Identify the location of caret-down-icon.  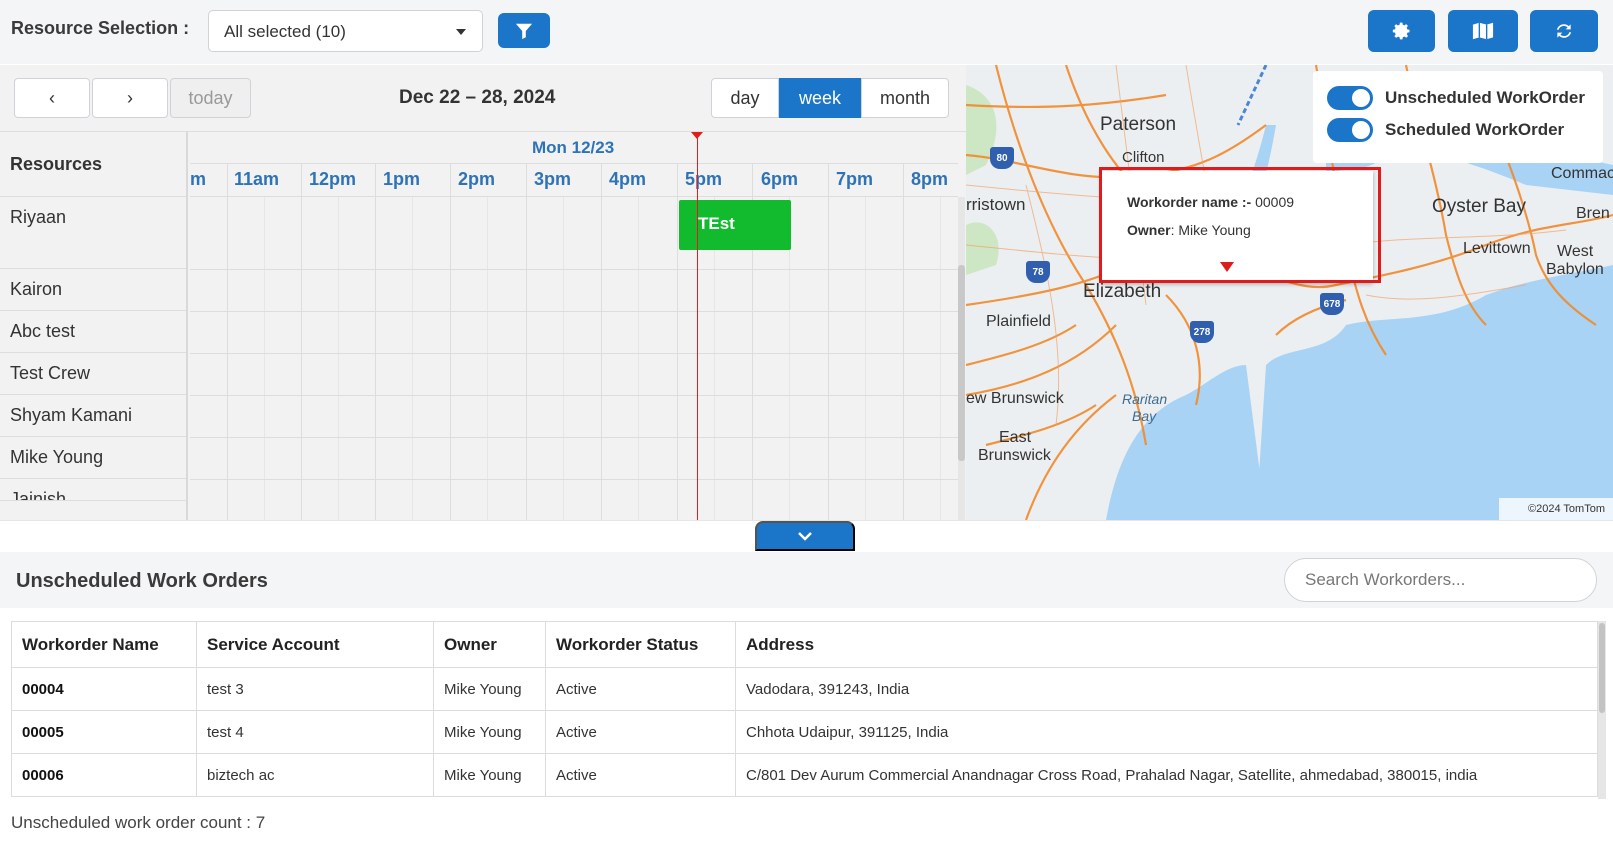
(461, 32).